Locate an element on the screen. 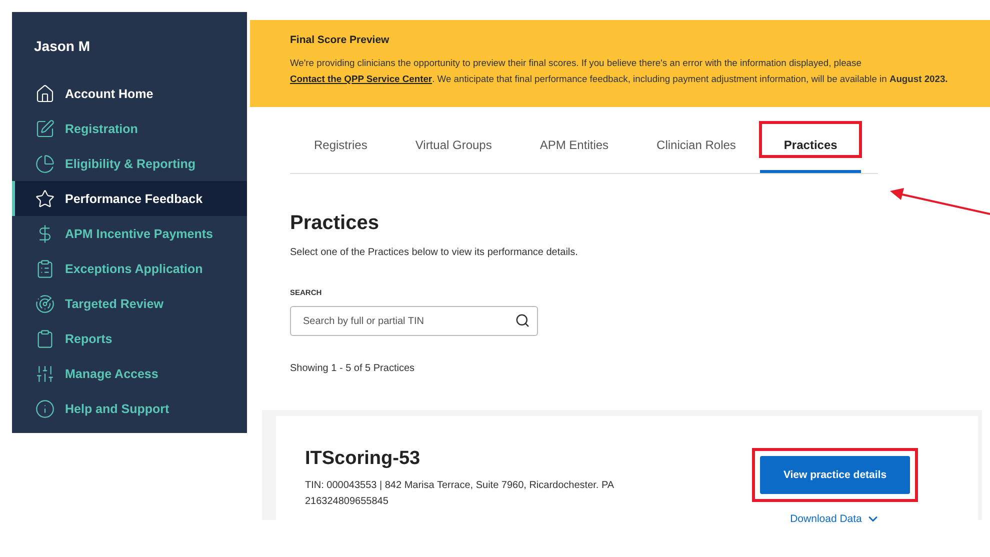 The width and height of the screenshot is (990, 557). sidebar-item: Performance Feedback is located at coordinates (129, 198).